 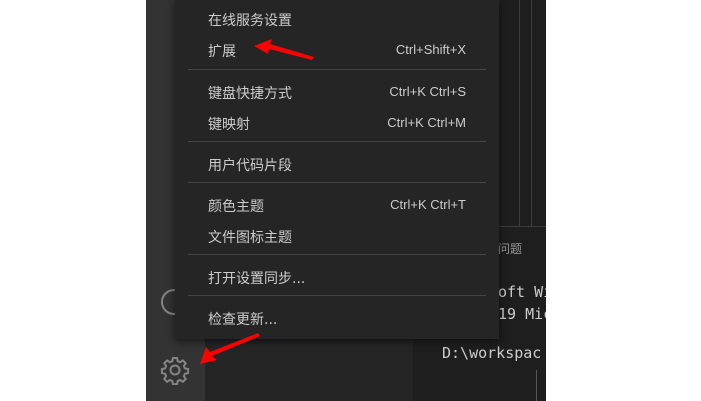 What do you see at coordinates (510, 248) in the screenshot?
I see `tab-problems: 问题` at bounding box center [510, 248].